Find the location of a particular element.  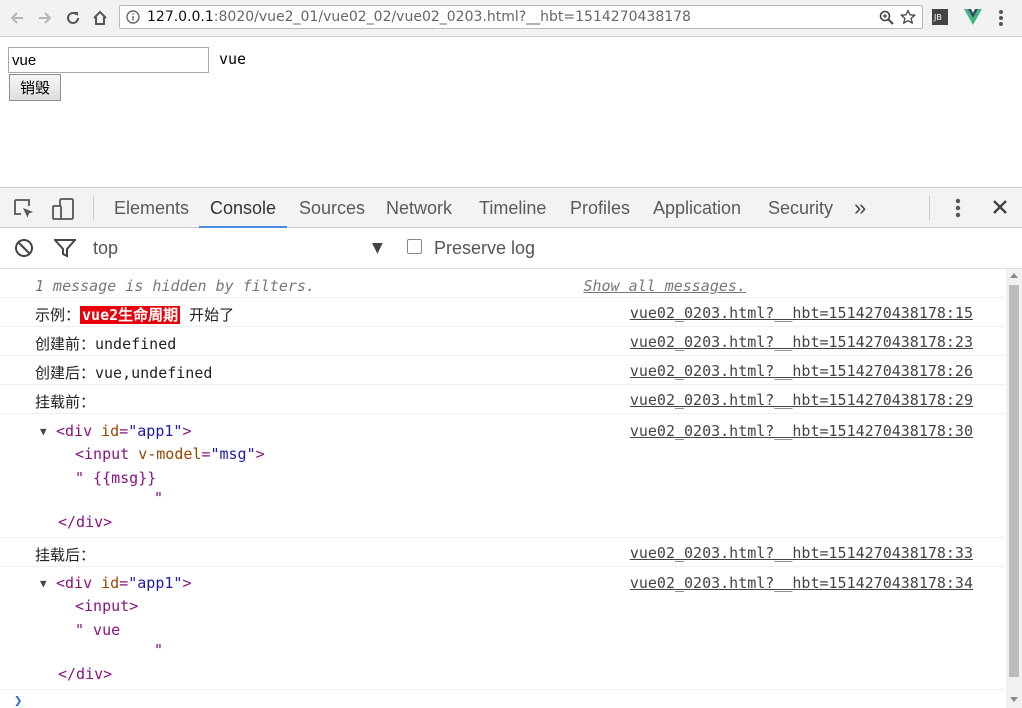

context-dropdown-icon: ▼ is located at coordinates (377, 248).